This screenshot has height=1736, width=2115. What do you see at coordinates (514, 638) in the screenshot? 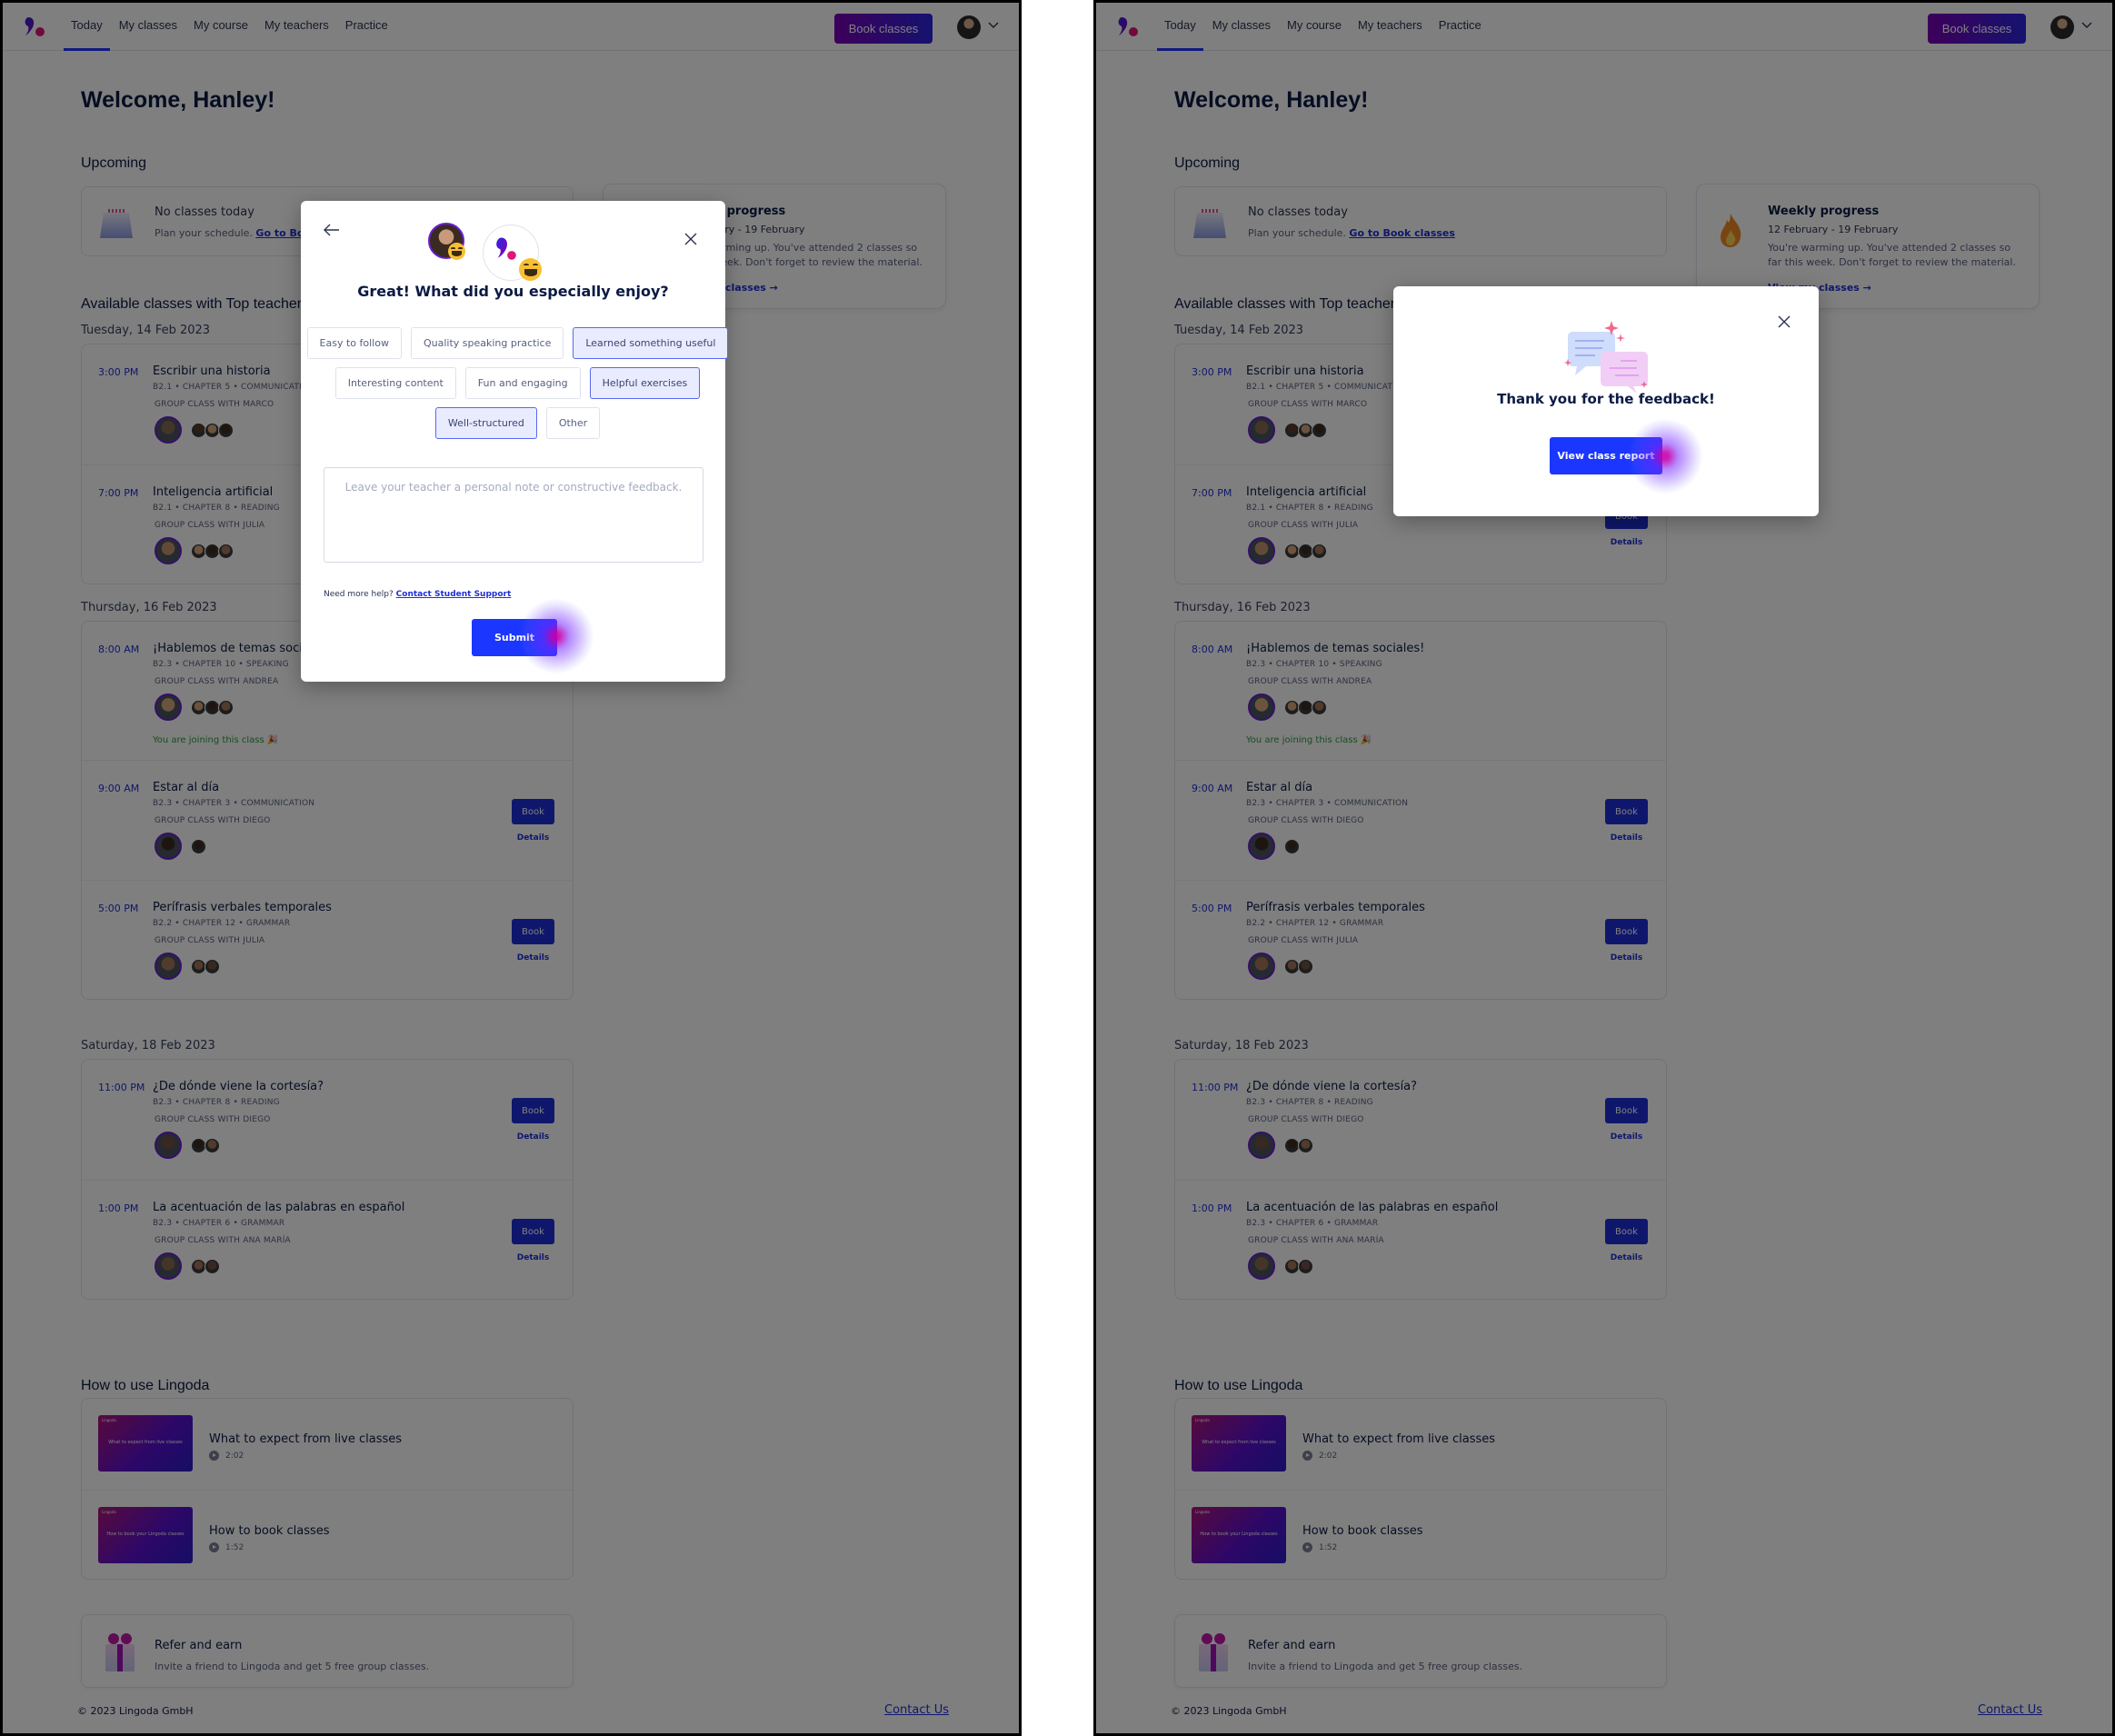
I see `submit-button: Submit` at bounding box center [514, 638].